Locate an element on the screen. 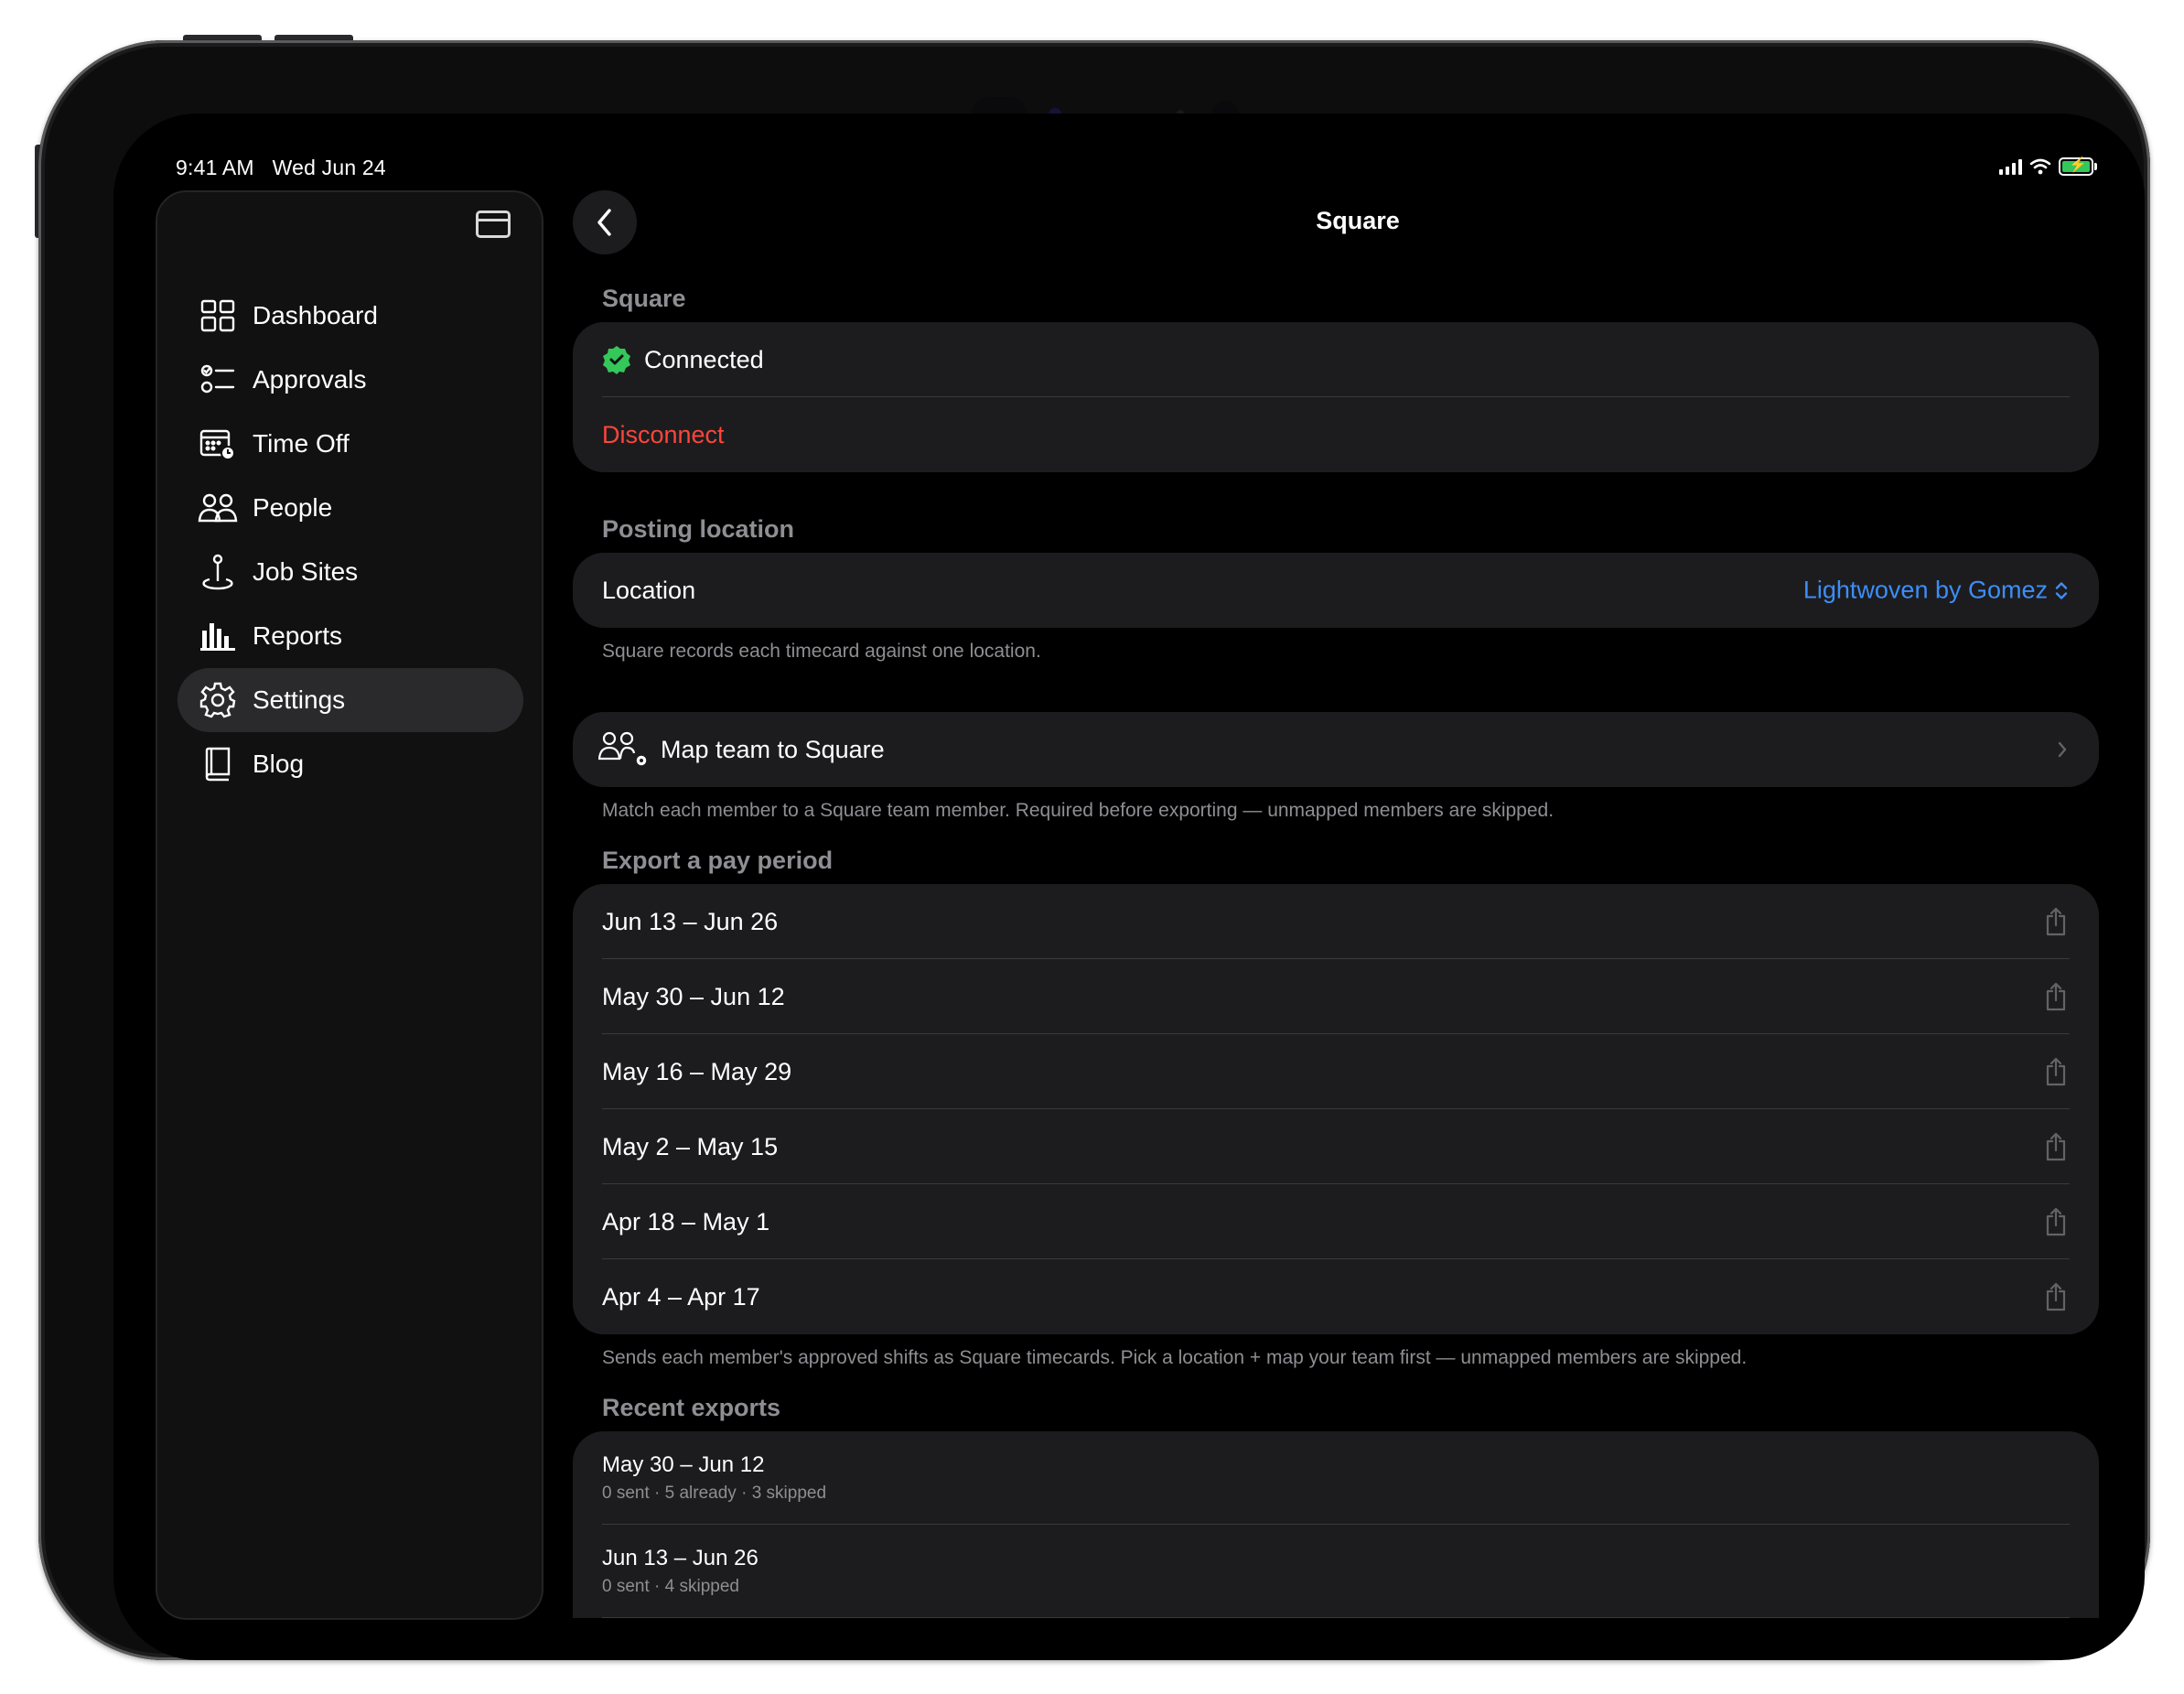 This screenshot has width=2184, height=1694. section-header-square: Square is located at coordinates (644, 298).